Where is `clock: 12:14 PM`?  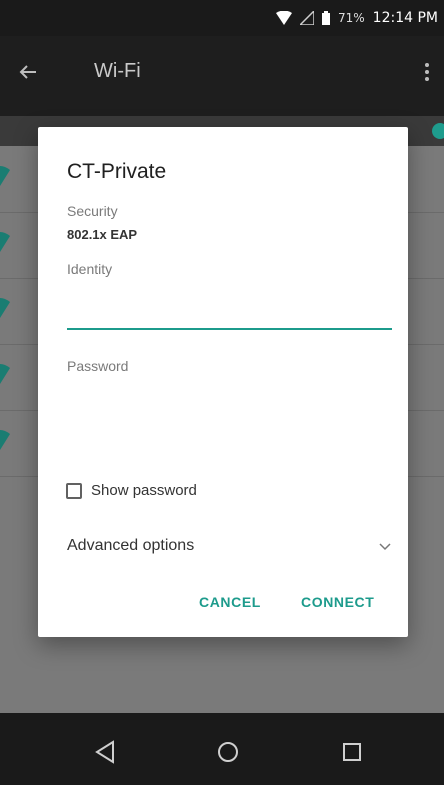 clock: 12:14 PM is located at coordinates (405, 18).